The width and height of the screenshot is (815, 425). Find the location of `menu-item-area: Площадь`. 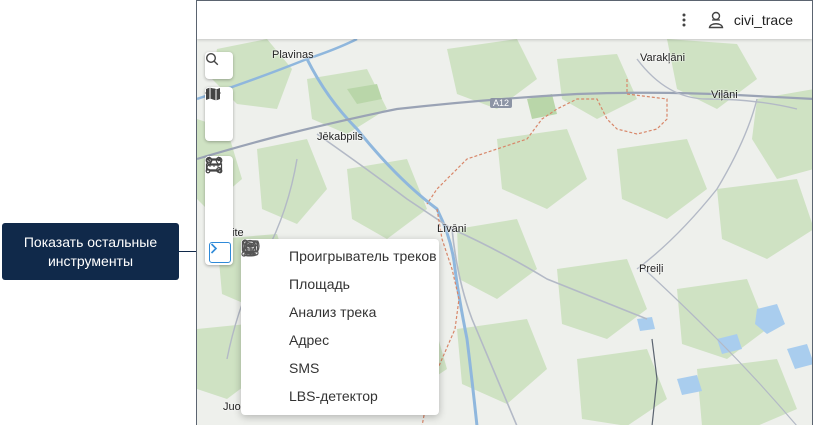

menu-item-area: Площадь is located at coordinates (340, 268).